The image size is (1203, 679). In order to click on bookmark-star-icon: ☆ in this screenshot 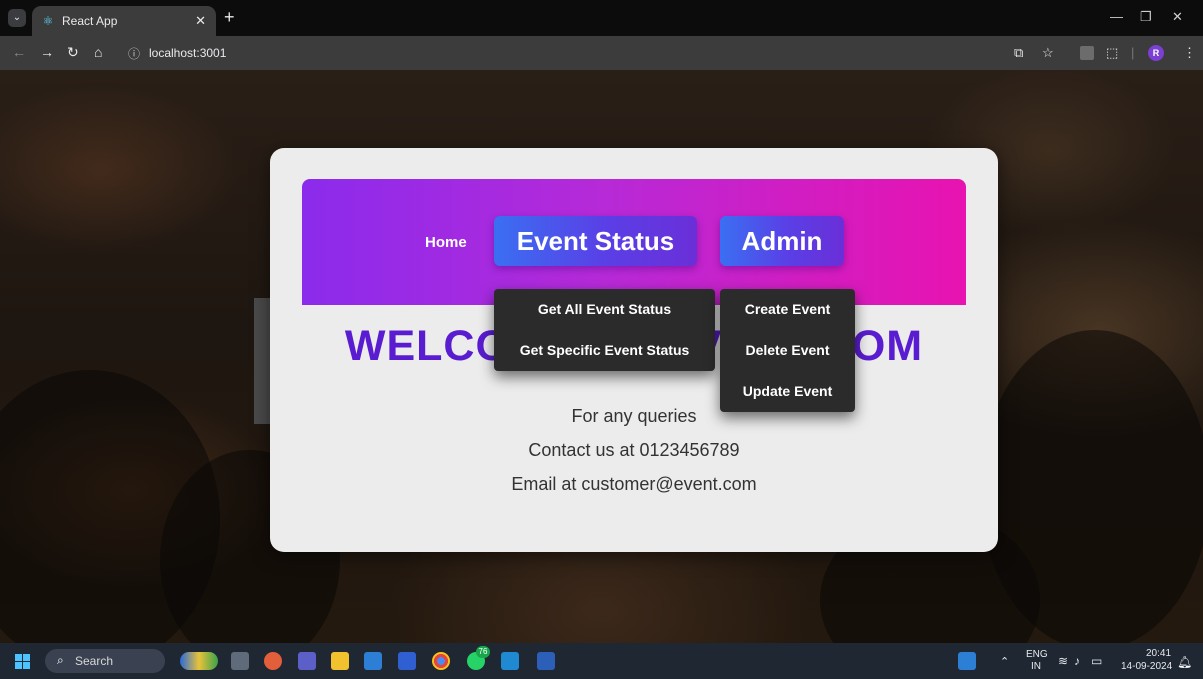, I will do `click(1048, 53)`.